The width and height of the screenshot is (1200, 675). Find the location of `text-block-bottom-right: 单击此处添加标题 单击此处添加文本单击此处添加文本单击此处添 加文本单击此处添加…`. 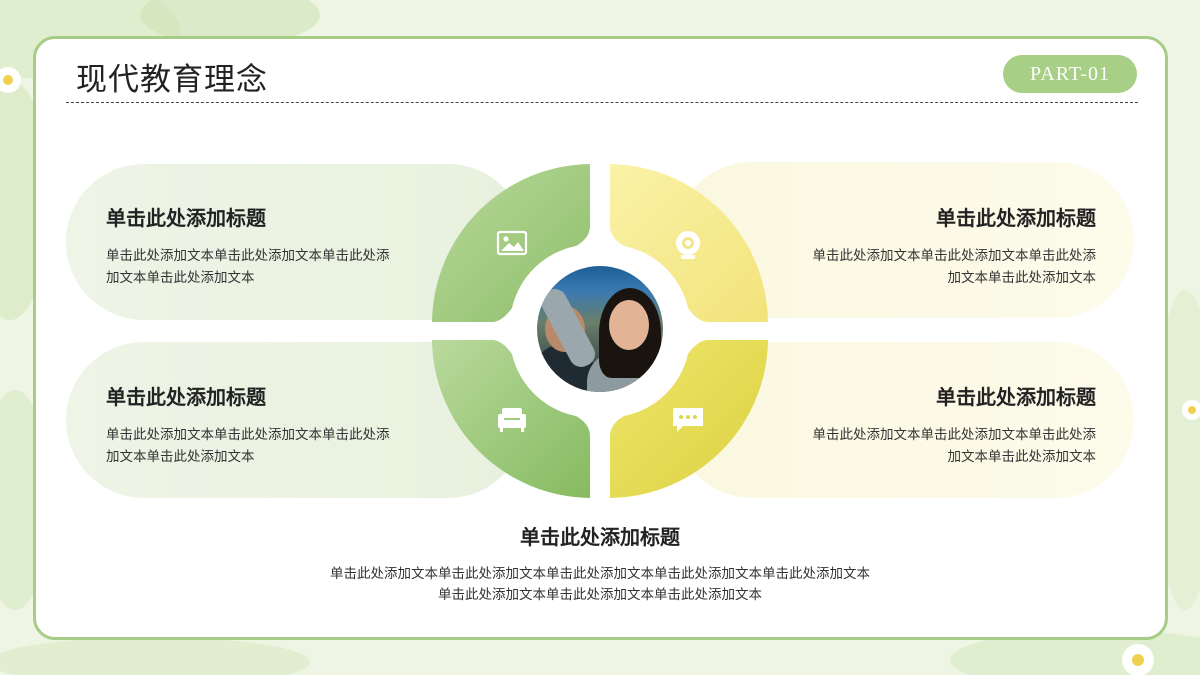

text-block-bottom-right: 单击此处添加标题 单击此处添加文本单击此处添加文本单击此处添 加文本单击此处添加… is located at coordinates (926, 424).